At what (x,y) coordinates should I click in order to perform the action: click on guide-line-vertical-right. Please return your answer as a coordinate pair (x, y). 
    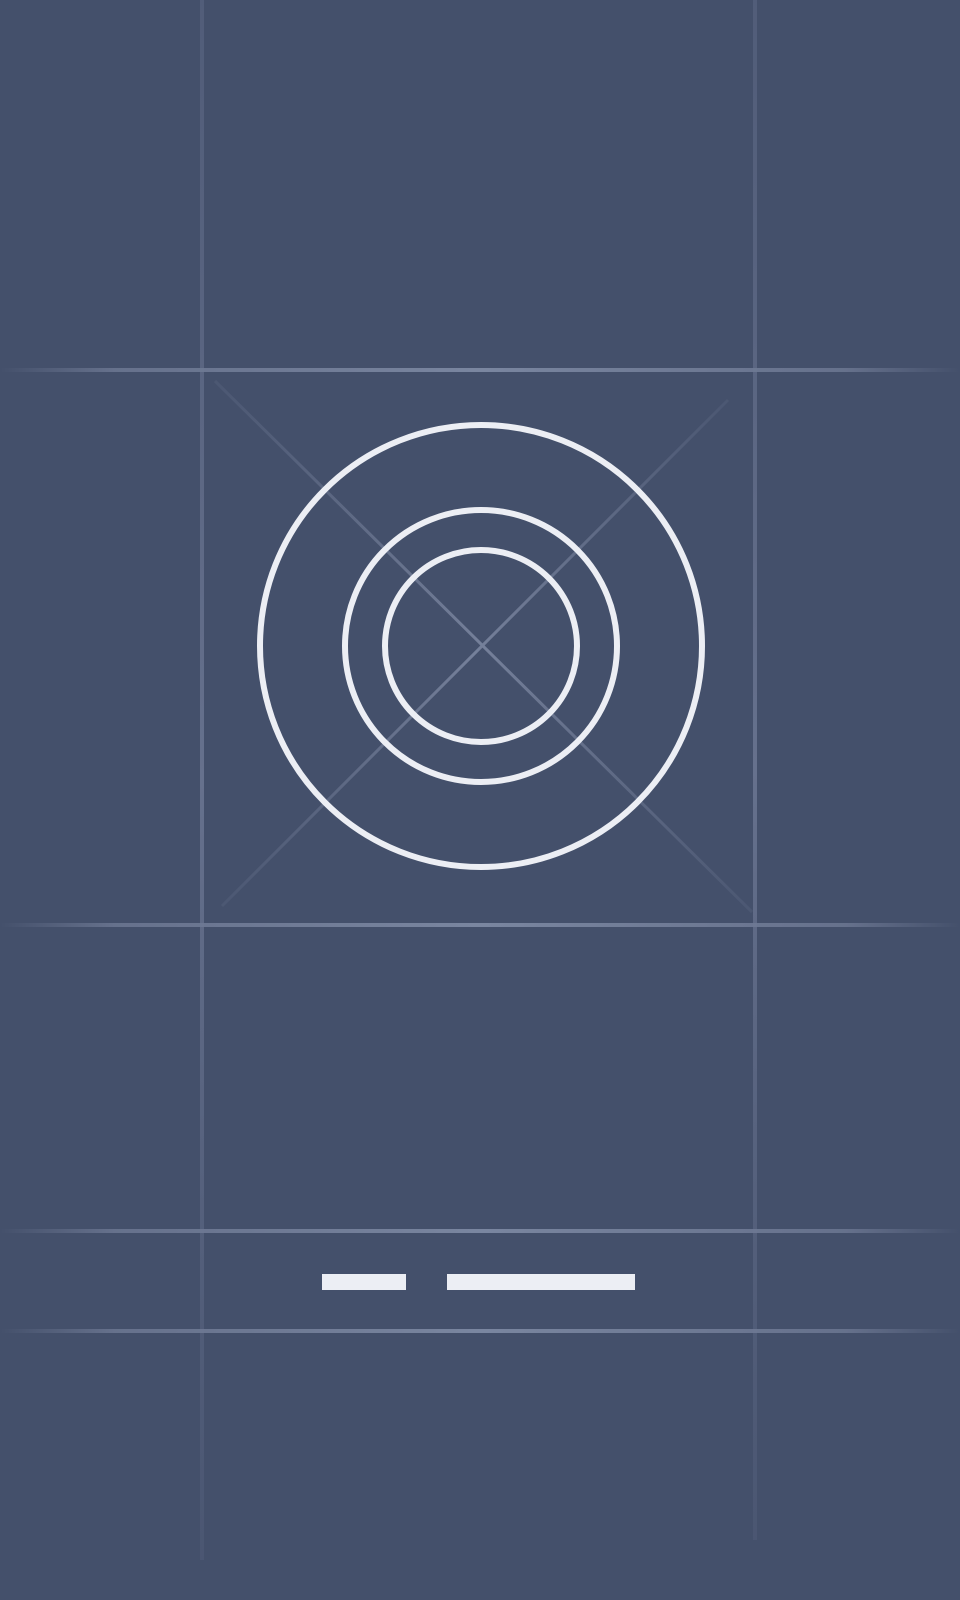
    Looking at the image, I should click on (755, 770).